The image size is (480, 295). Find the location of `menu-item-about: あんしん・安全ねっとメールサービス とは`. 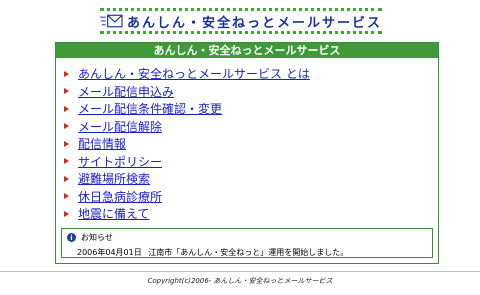

menu-item-about: あんしん・安全ねっとメールサービス とは is located at coordinates (250, 74).